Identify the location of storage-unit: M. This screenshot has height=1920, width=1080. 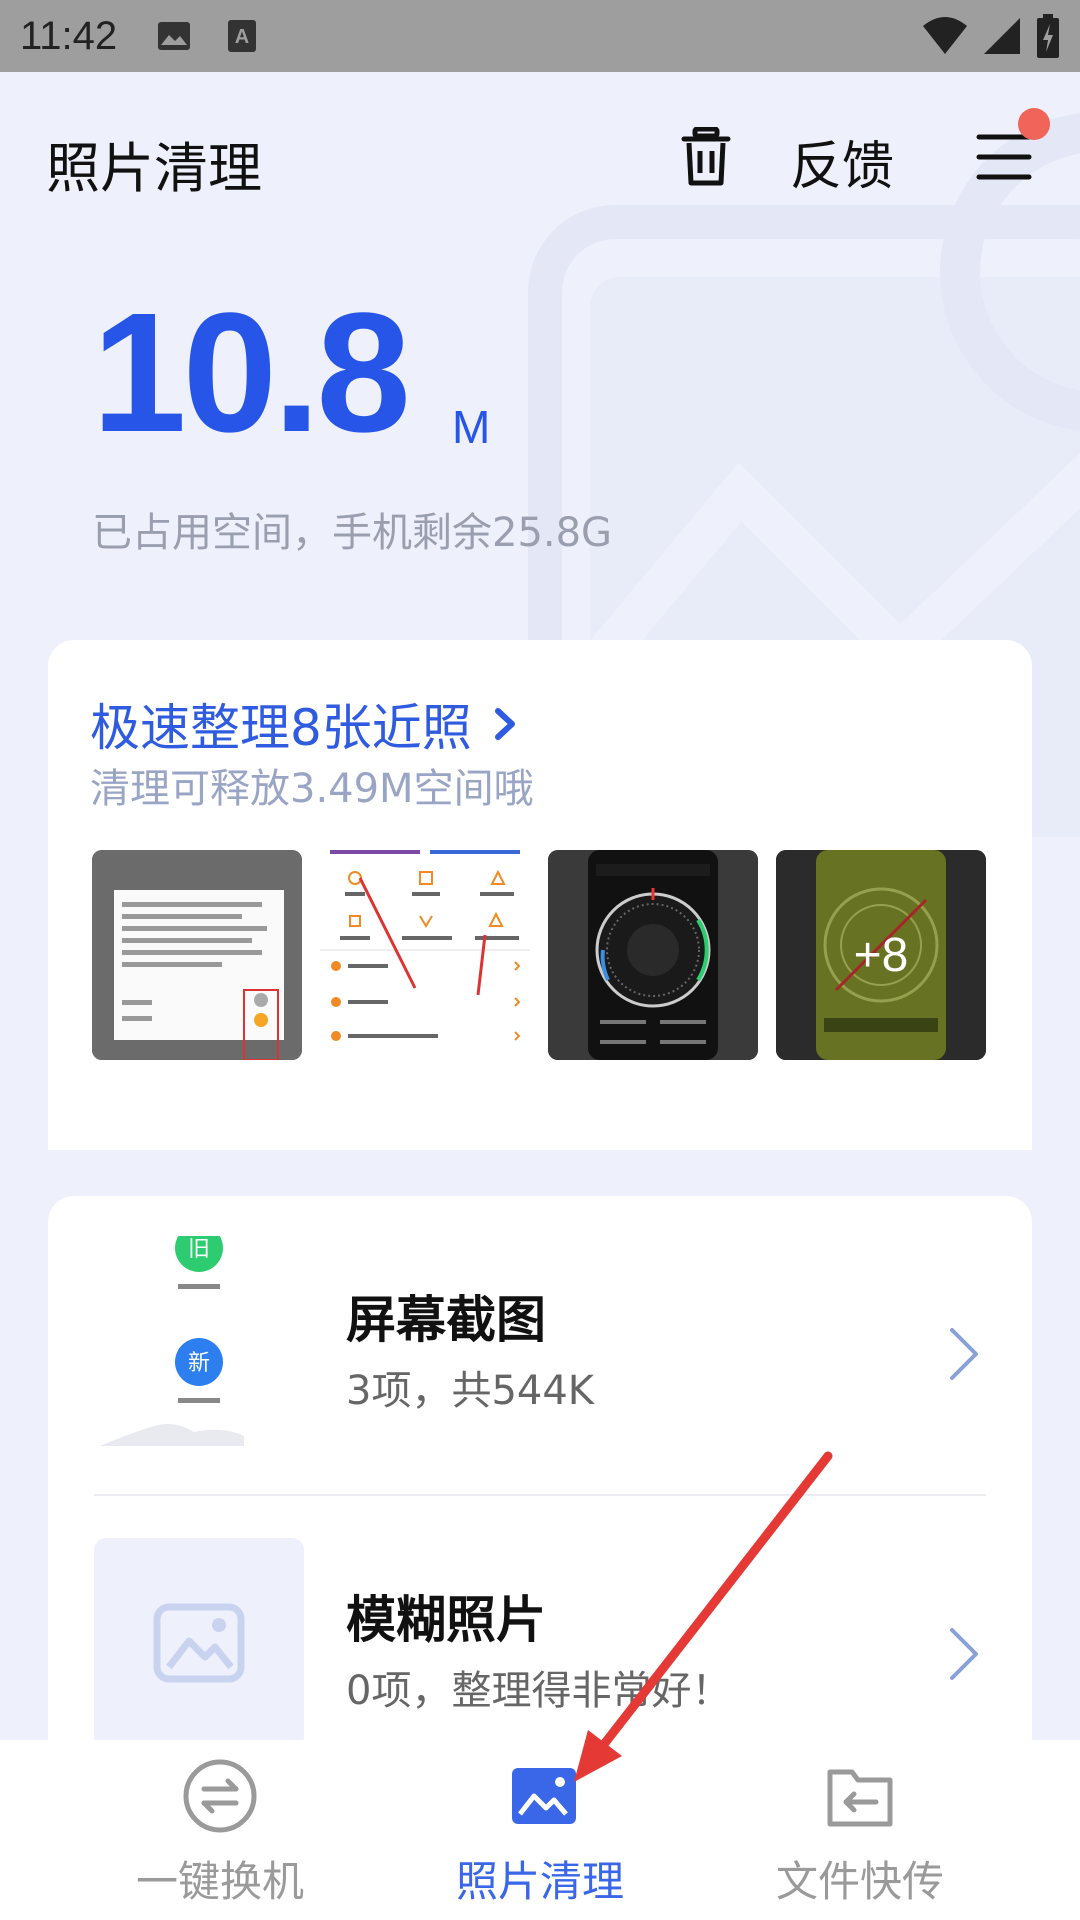
(471, 427).